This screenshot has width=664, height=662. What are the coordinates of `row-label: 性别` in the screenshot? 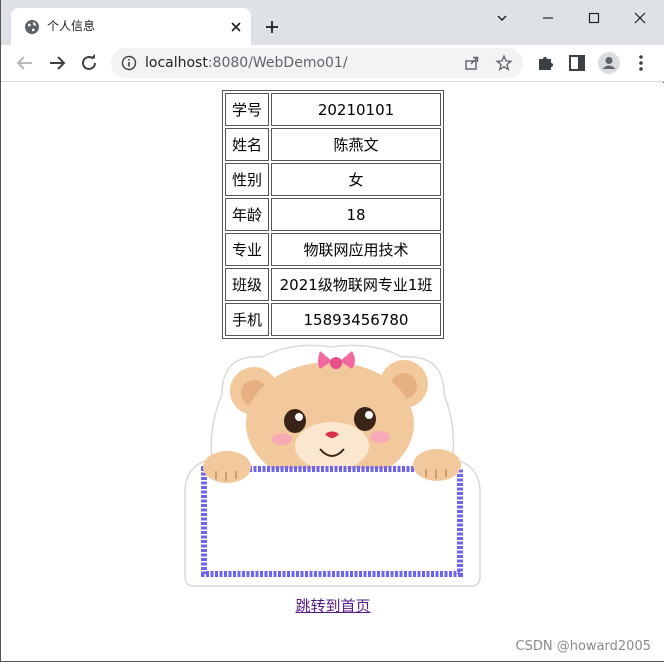 It's located at (247, 179).